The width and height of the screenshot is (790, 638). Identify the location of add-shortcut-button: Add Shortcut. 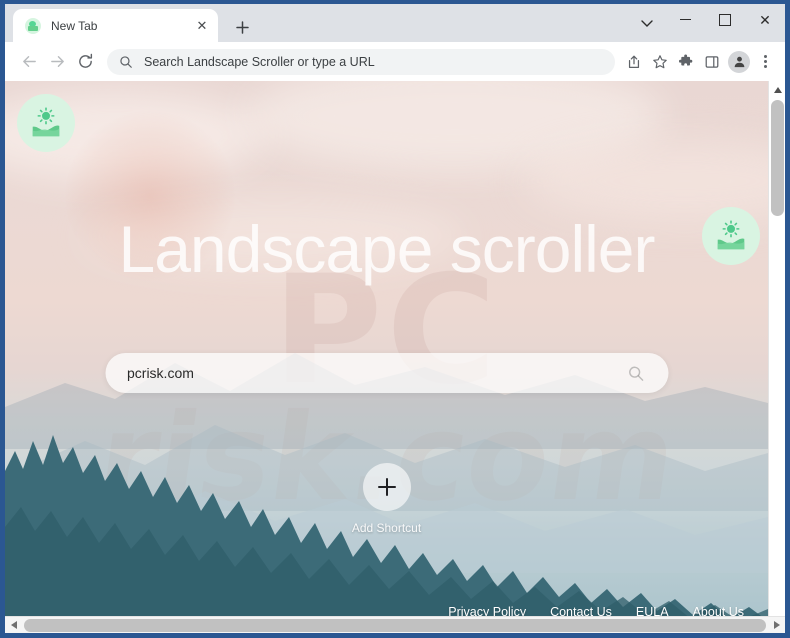
(387, 499).